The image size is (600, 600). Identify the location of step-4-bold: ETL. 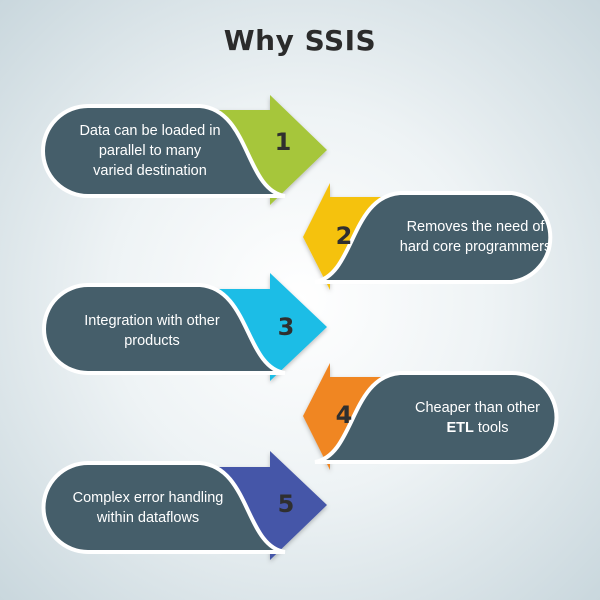
(460, 428).